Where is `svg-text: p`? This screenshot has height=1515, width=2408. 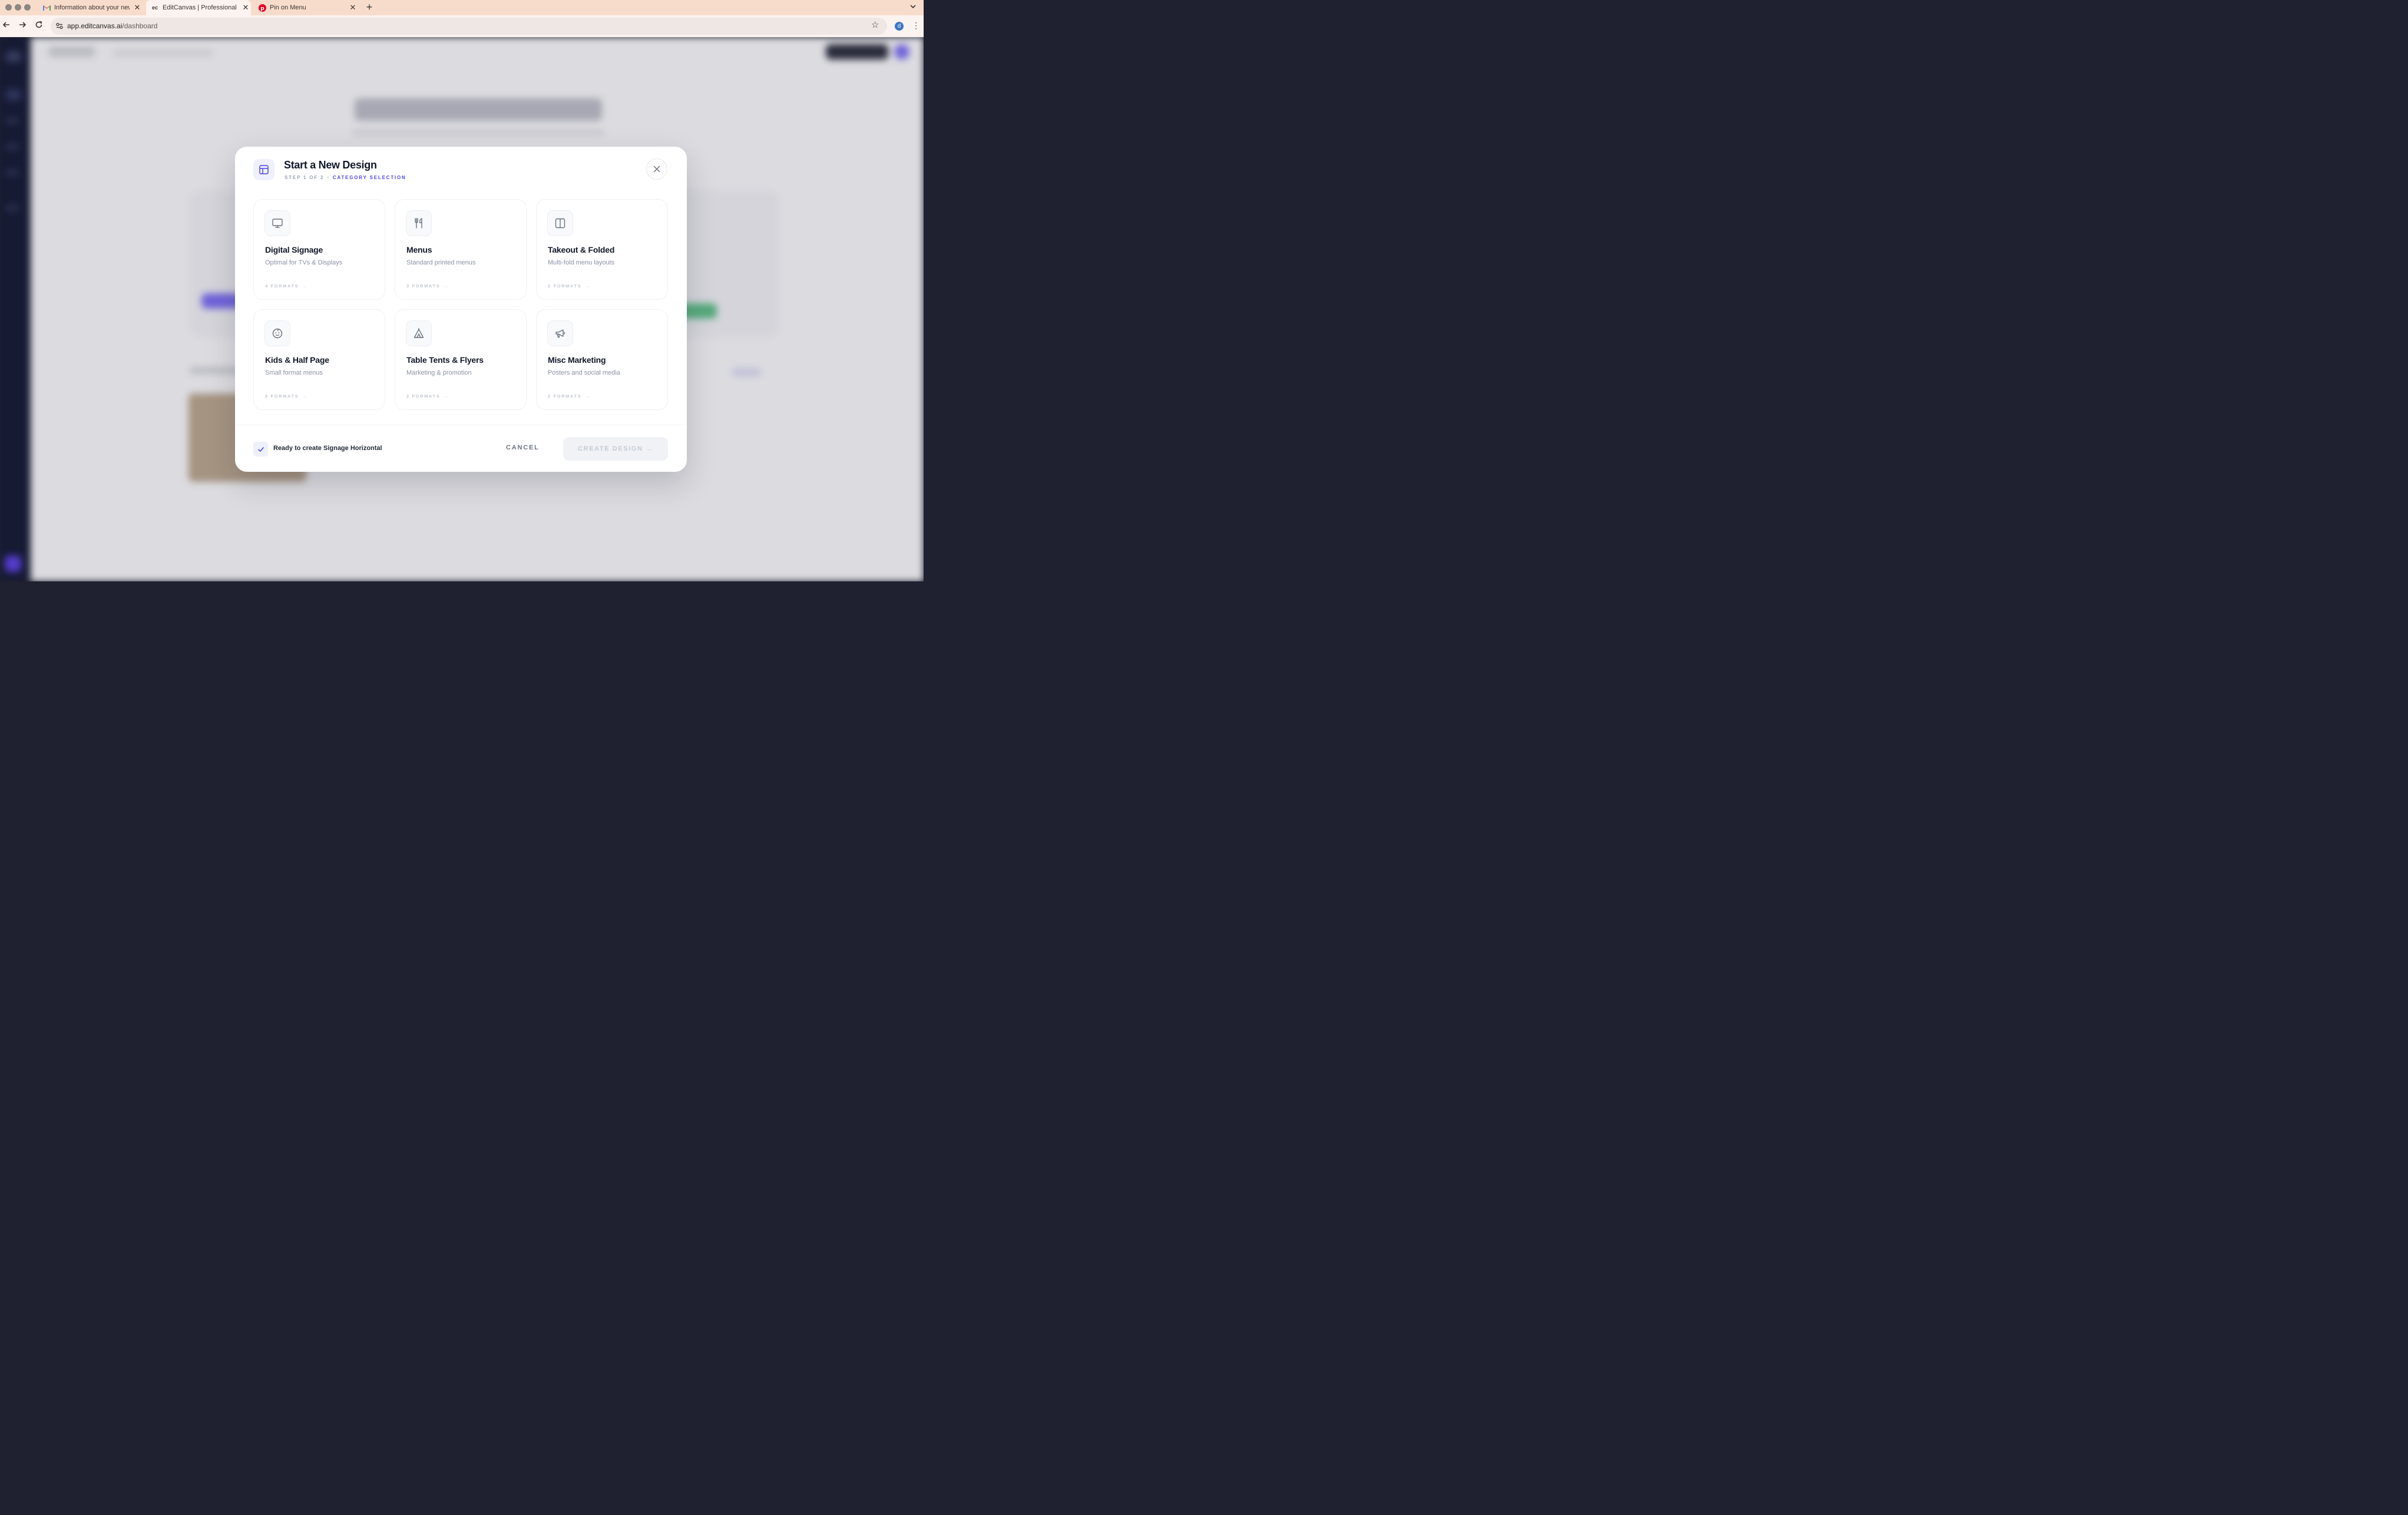
svg-text: p is located at coordinates (262, 9).